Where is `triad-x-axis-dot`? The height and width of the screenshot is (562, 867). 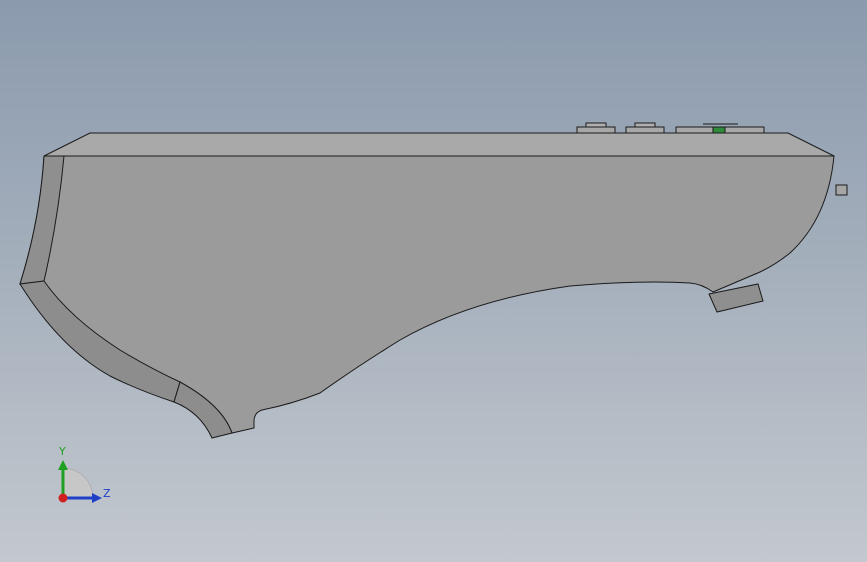
triad-x-axis-dot is located at coordinates (63, 498).